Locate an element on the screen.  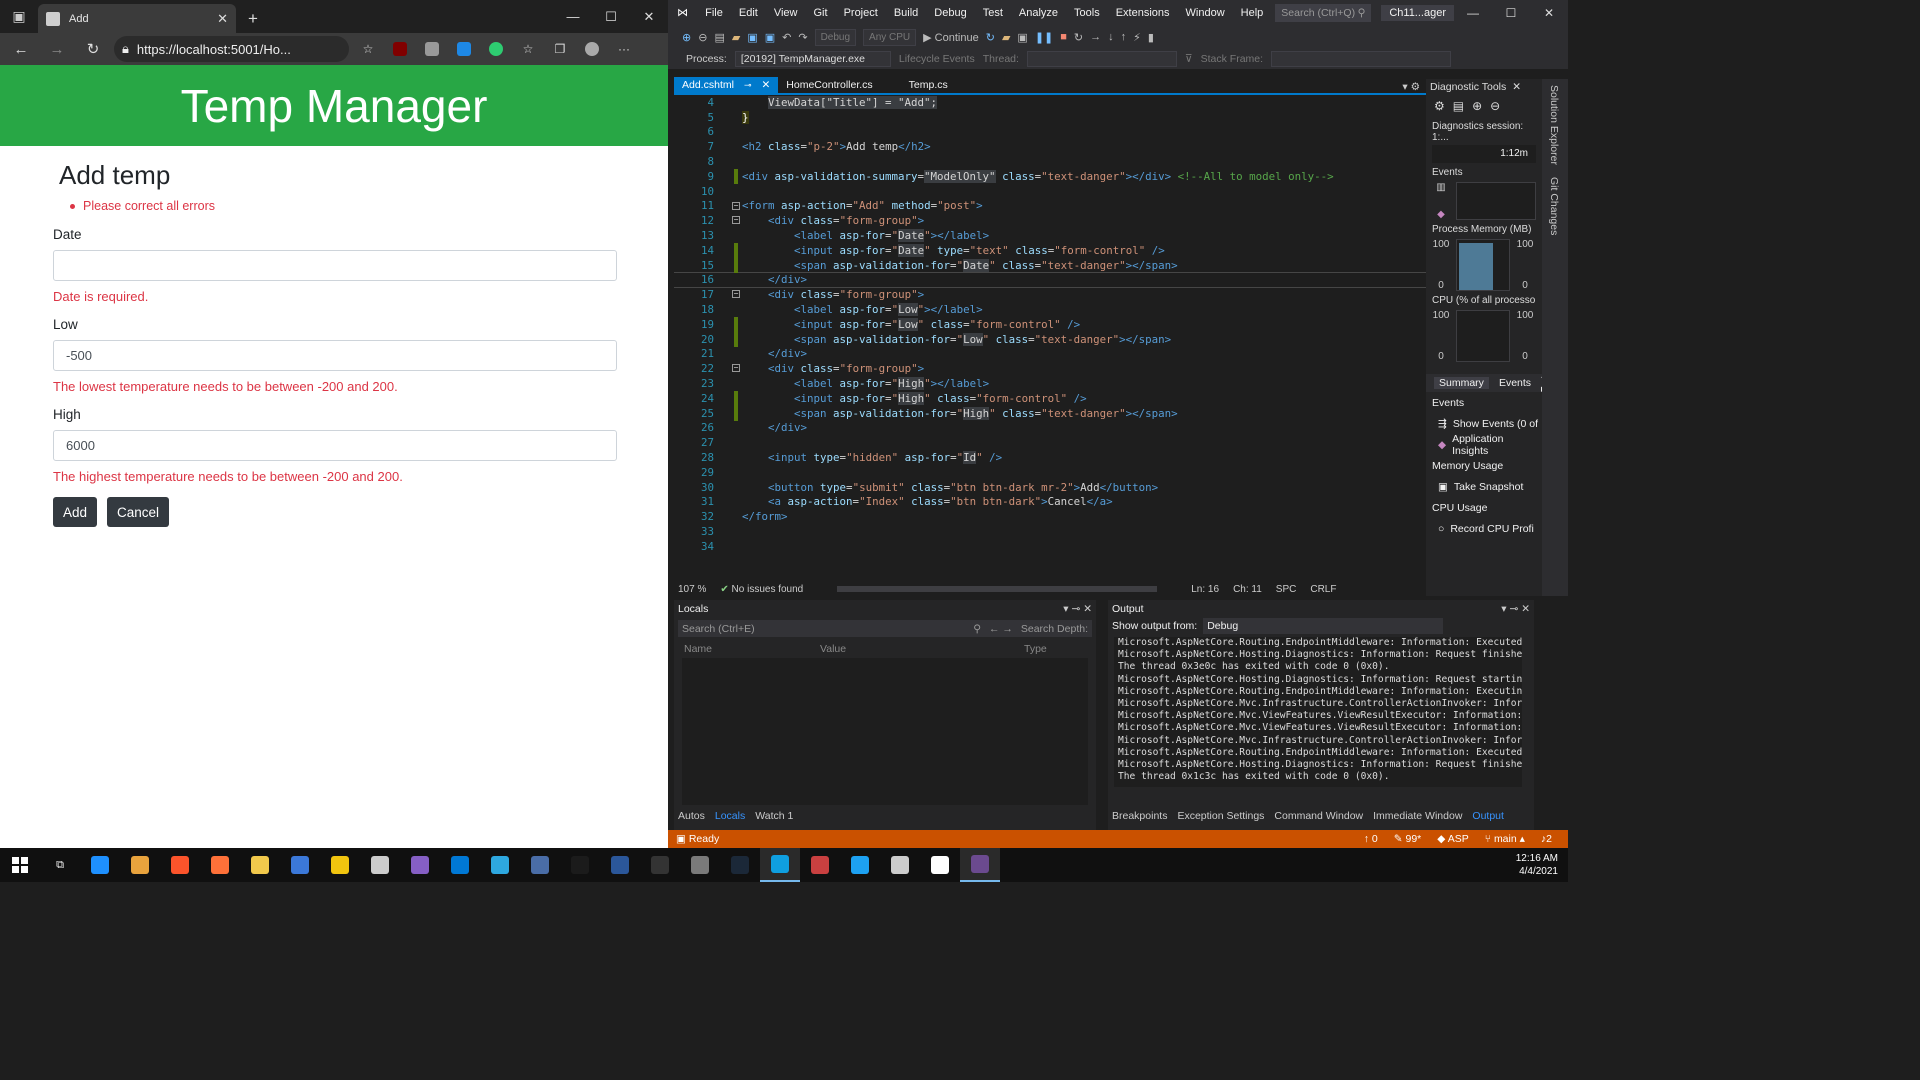
configuration-dropdown: Debug is located at coordinates (835, 37).